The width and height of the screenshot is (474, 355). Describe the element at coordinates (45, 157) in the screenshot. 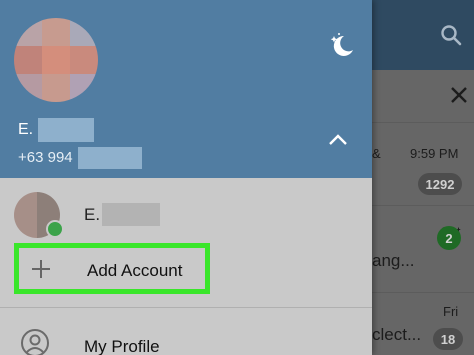

I see `user-phone: +63 994` at that location.